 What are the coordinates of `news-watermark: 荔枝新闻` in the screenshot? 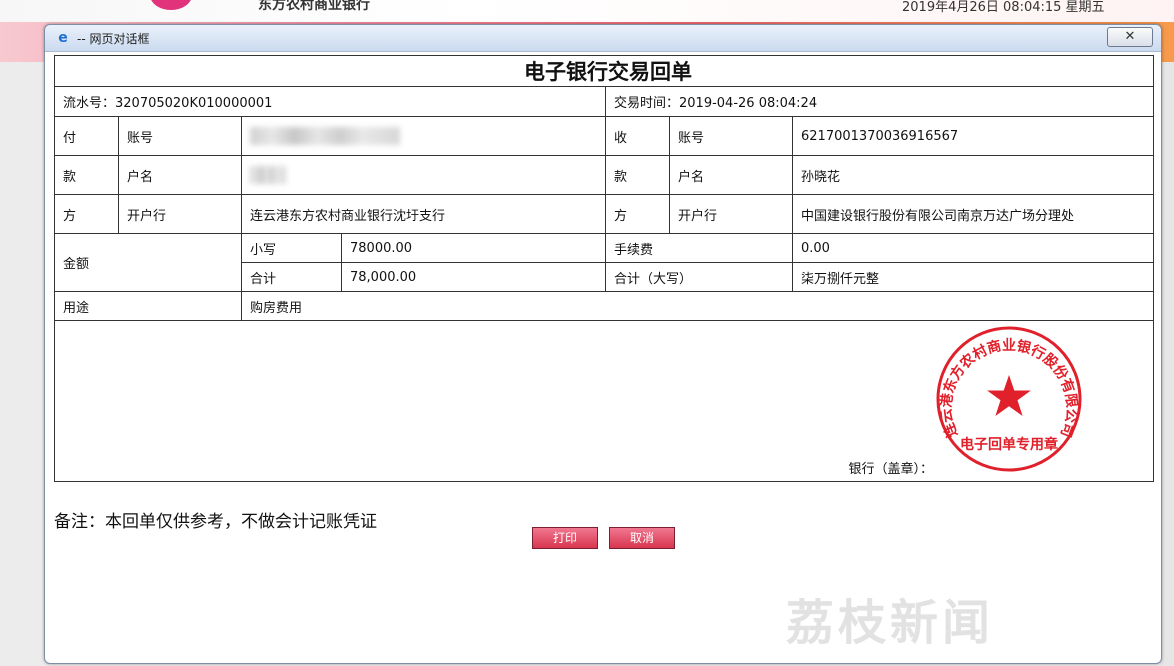 It's located at (890, 623).